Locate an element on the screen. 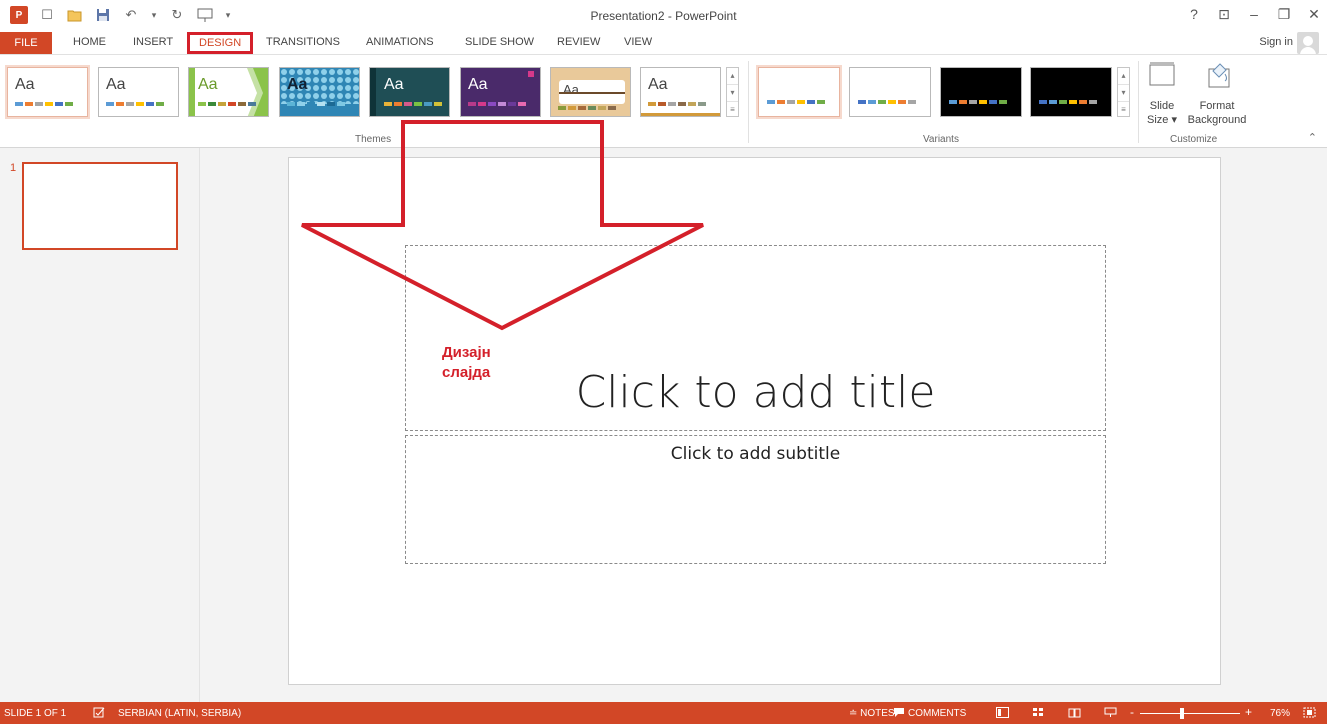  format-background-icon is located at coordinates (1219, 75).